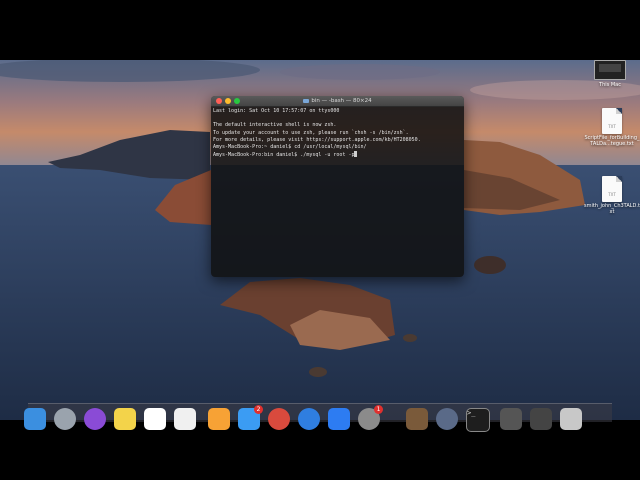 This screenshot has height=480, width=640. I want to click on dock: 2 1 >_, so click(318, 417).